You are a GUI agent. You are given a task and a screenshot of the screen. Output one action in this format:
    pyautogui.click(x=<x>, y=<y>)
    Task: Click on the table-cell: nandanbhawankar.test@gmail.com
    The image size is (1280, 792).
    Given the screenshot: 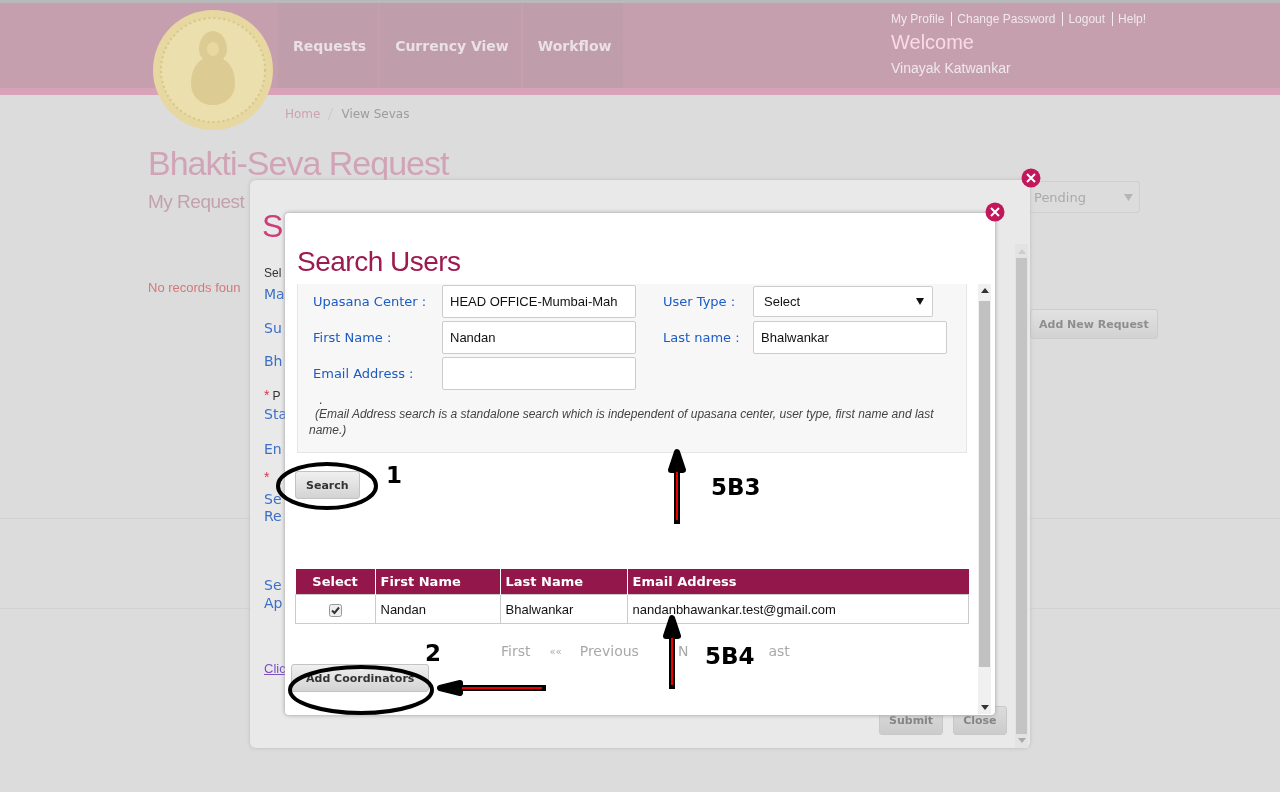 What is the action you would take?
    pyautogui.click(x=798, y=609)
    